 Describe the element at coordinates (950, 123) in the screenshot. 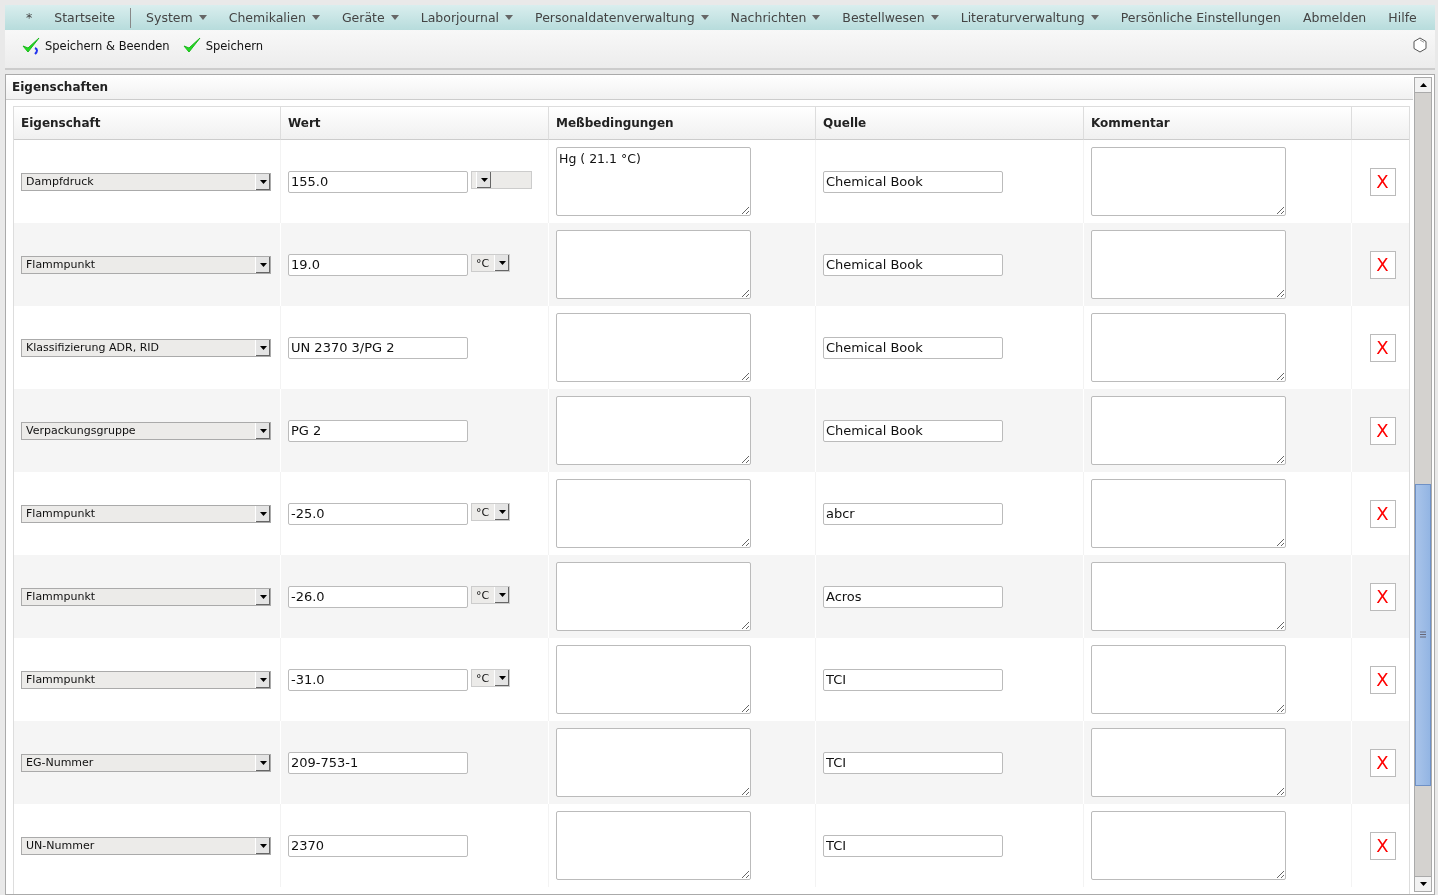

I see `column-header: Quelle` at that location.